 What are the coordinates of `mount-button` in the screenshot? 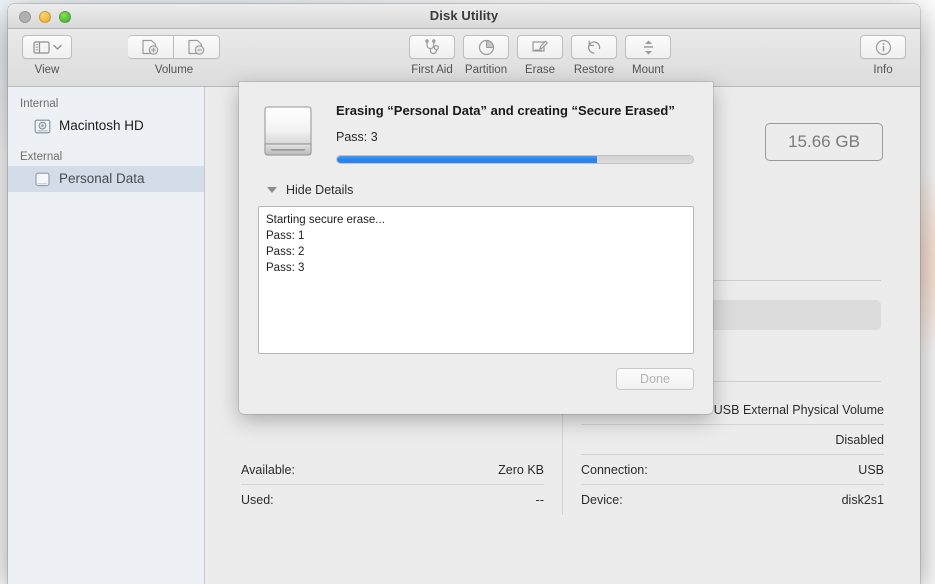 It's located at (648, 47).